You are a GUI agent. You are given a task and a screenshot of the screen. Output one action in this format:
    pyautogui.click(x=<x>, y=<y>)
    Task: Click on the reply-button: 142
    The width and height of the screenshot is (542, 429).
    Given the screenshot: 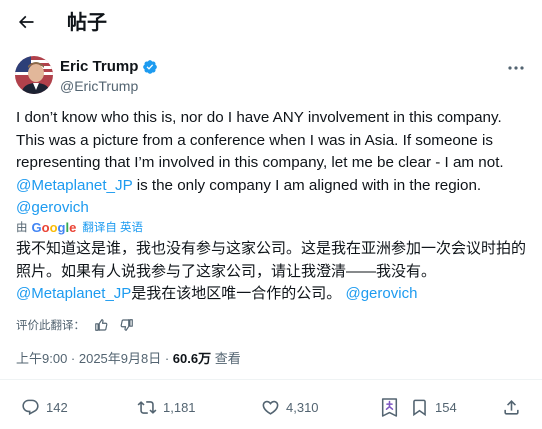 What is the action you would take?
    pyautogui.click(x=44, y=407)
    